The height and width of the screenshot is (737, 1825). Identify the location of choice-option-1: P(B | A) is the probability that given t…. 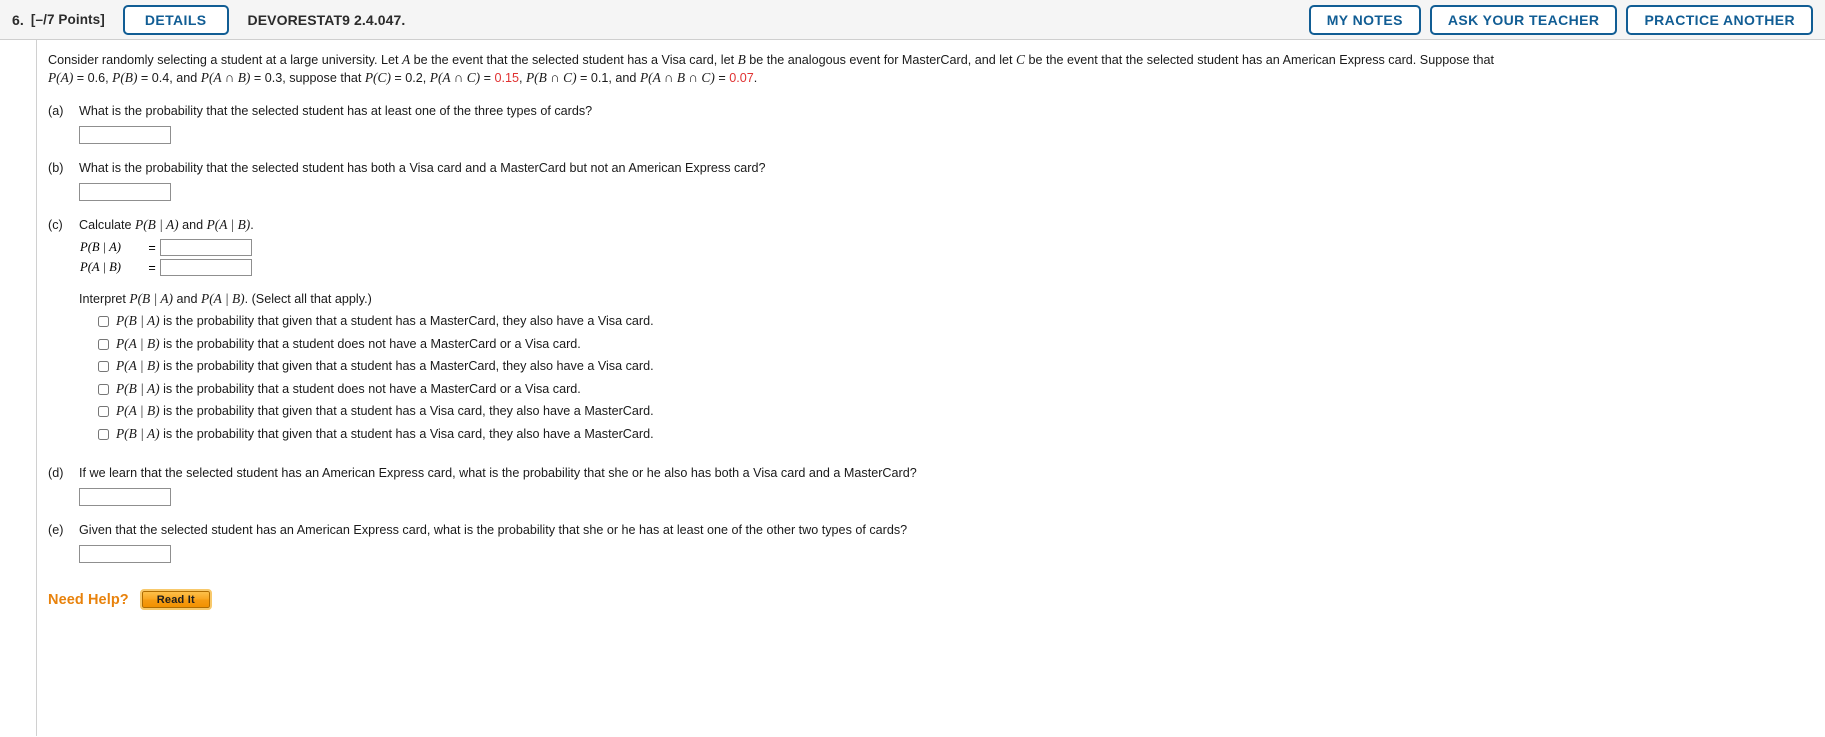
(961, 321).